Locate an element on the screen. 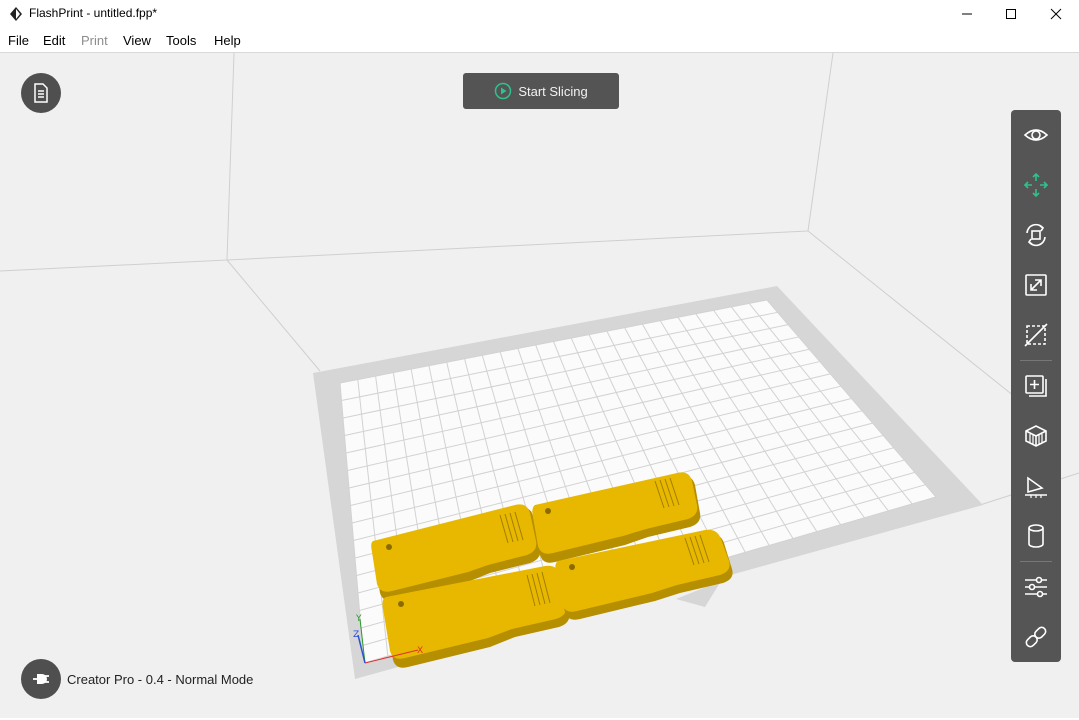 Image resolution: width=1079 pixels, height=720 pixels. scale-icon is located at coordinates (1036, 285).